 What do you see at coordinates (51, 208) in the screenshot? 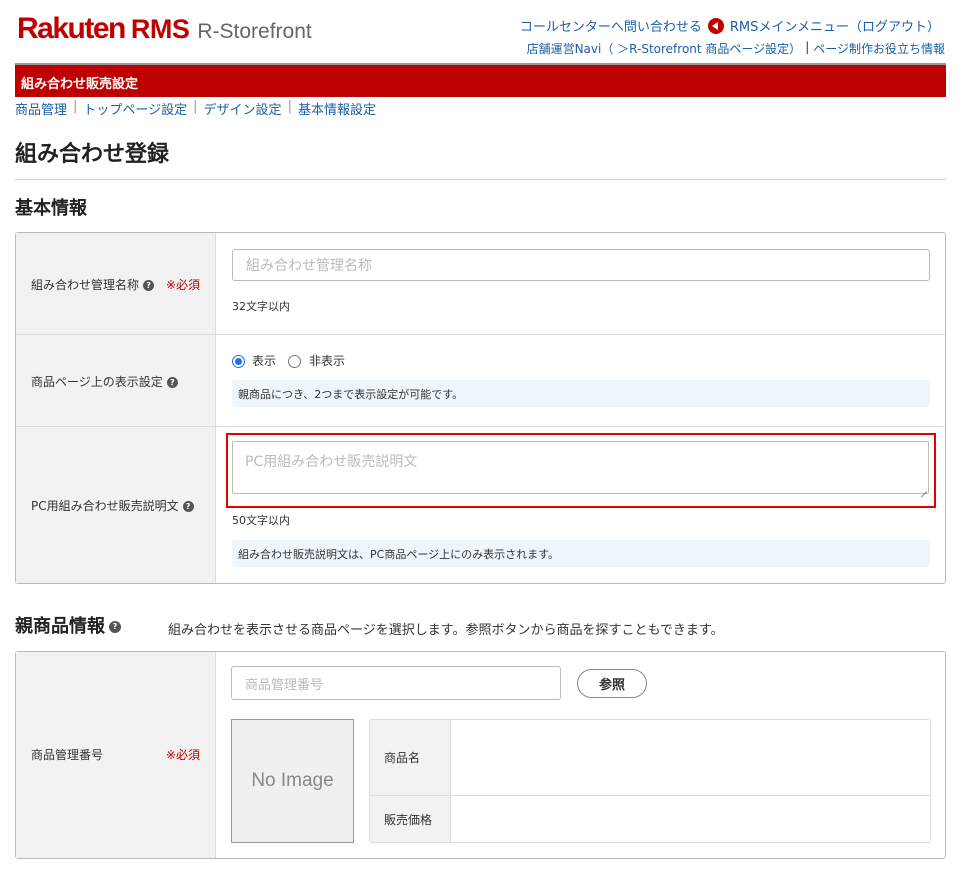
I see `basic-info-heading: 基本情報` at bounding box center [51, 208].